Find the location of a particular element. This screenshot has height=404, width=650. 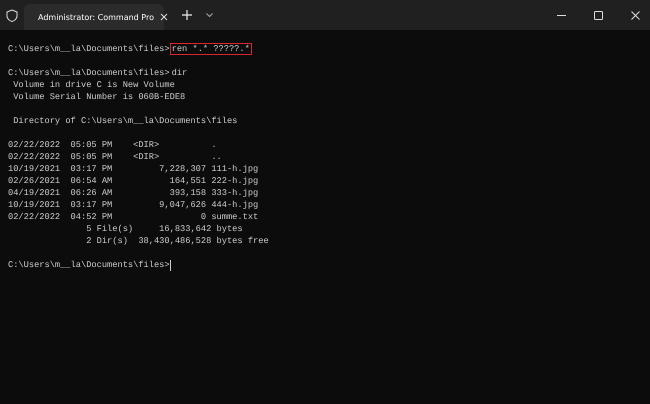

output-line: Volume Serial Number is 060B-EDE8 is located at coordinates (99, 97).